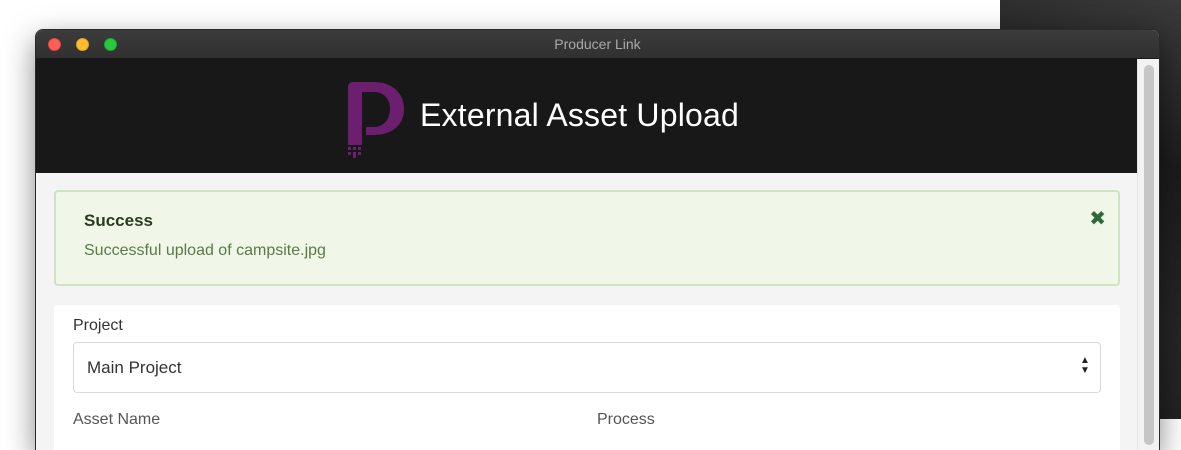 This screenshot has width=1181, height=450. I want to click on window-title: Producer Link, so click(597, 44).